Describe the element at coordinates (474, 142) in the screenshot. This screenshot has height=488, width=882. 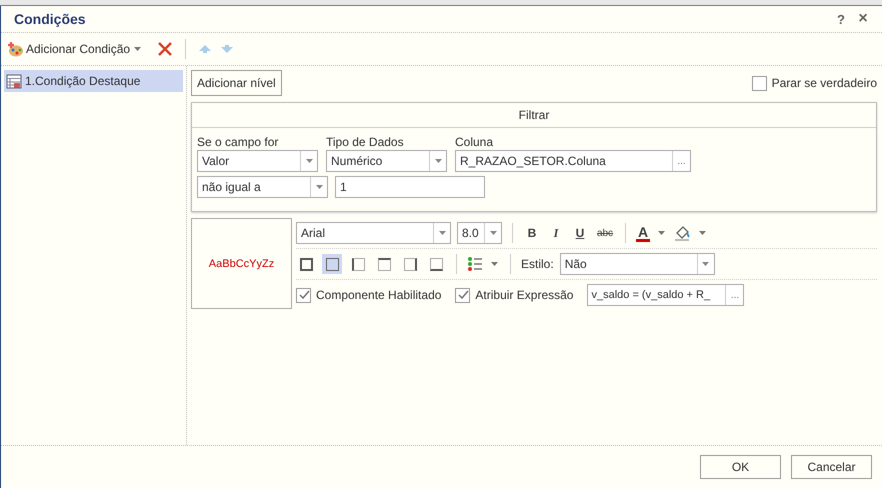
I see `column-label: Coluna` at that location.